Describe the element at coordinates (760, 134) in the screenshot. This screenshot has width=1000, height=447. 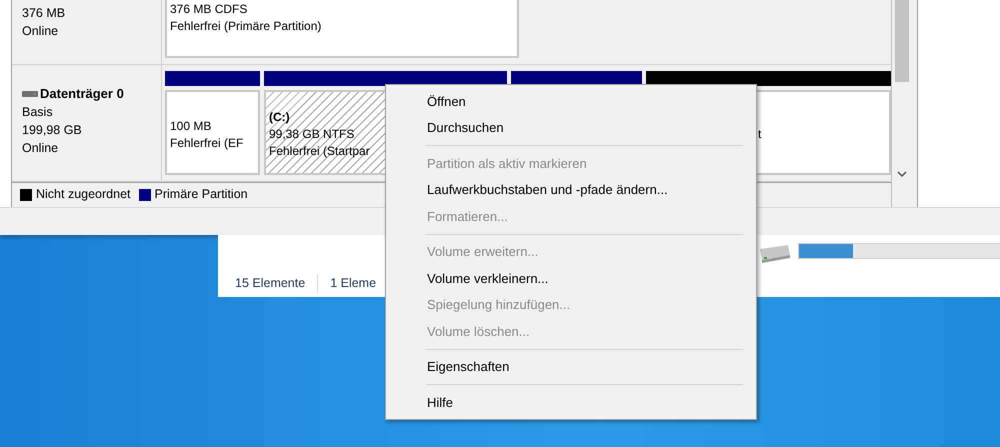
I see `partition-text: t` at that location.